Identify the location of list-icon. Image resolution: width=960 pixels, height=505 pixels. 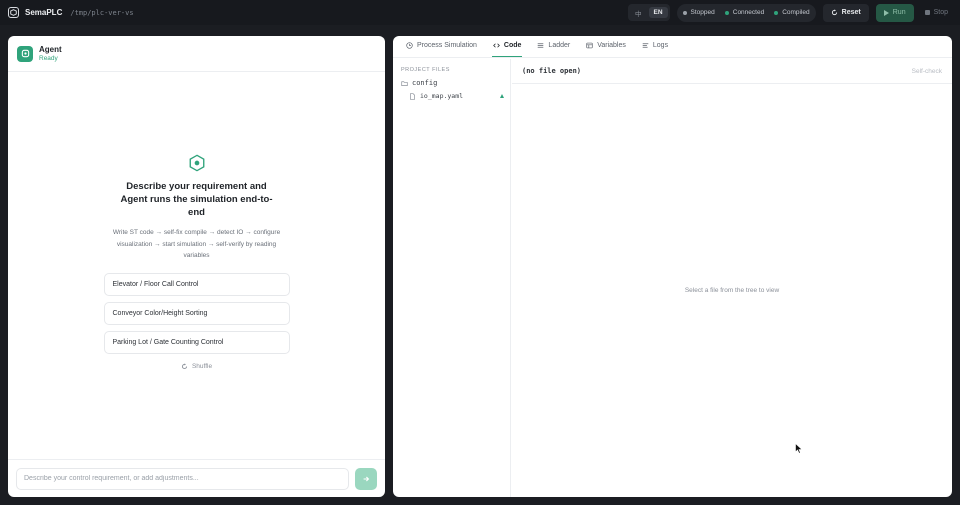
(541, 45).